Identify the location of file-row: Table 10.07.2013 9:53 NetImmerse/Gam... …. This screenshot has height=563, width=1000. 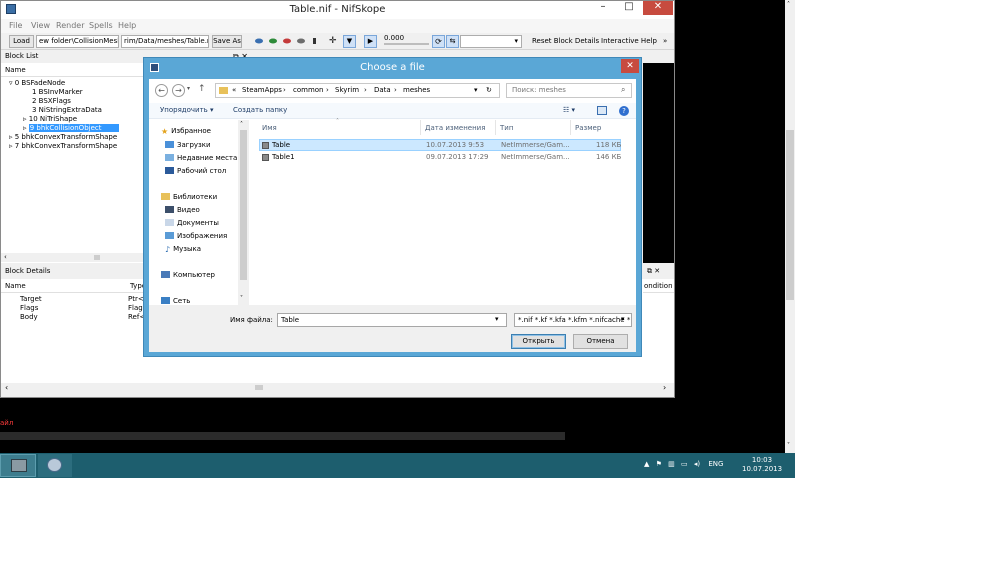
(440, 145).